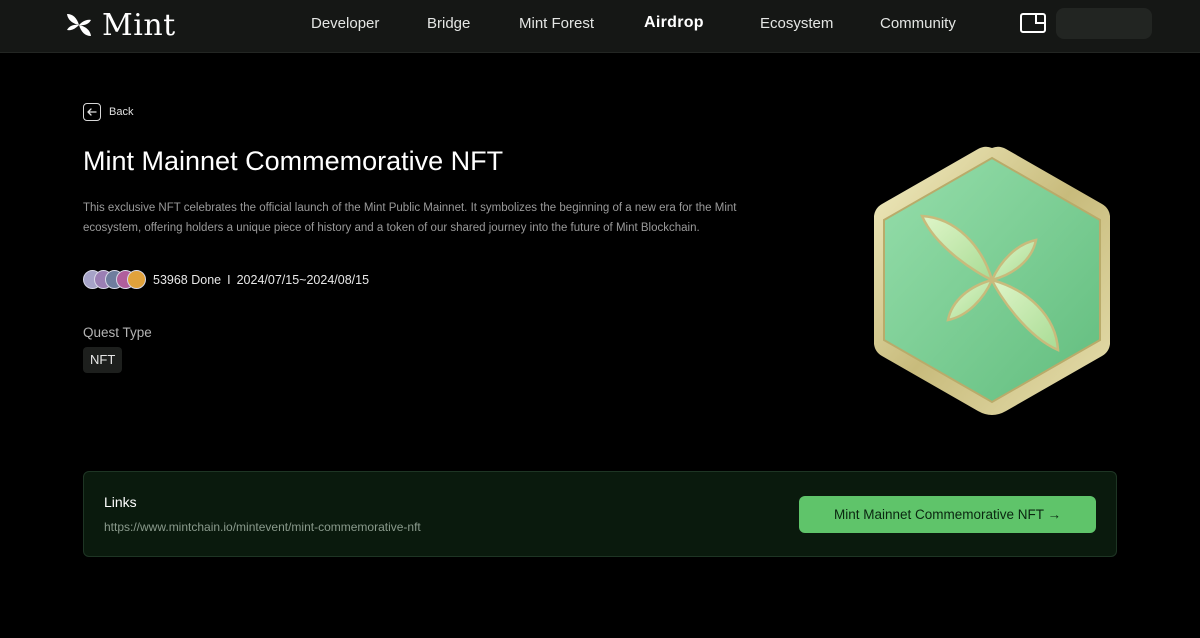  Describe the element at coordinates (229, 280) in the screenshot. I see `stats-separator: I` at that location.